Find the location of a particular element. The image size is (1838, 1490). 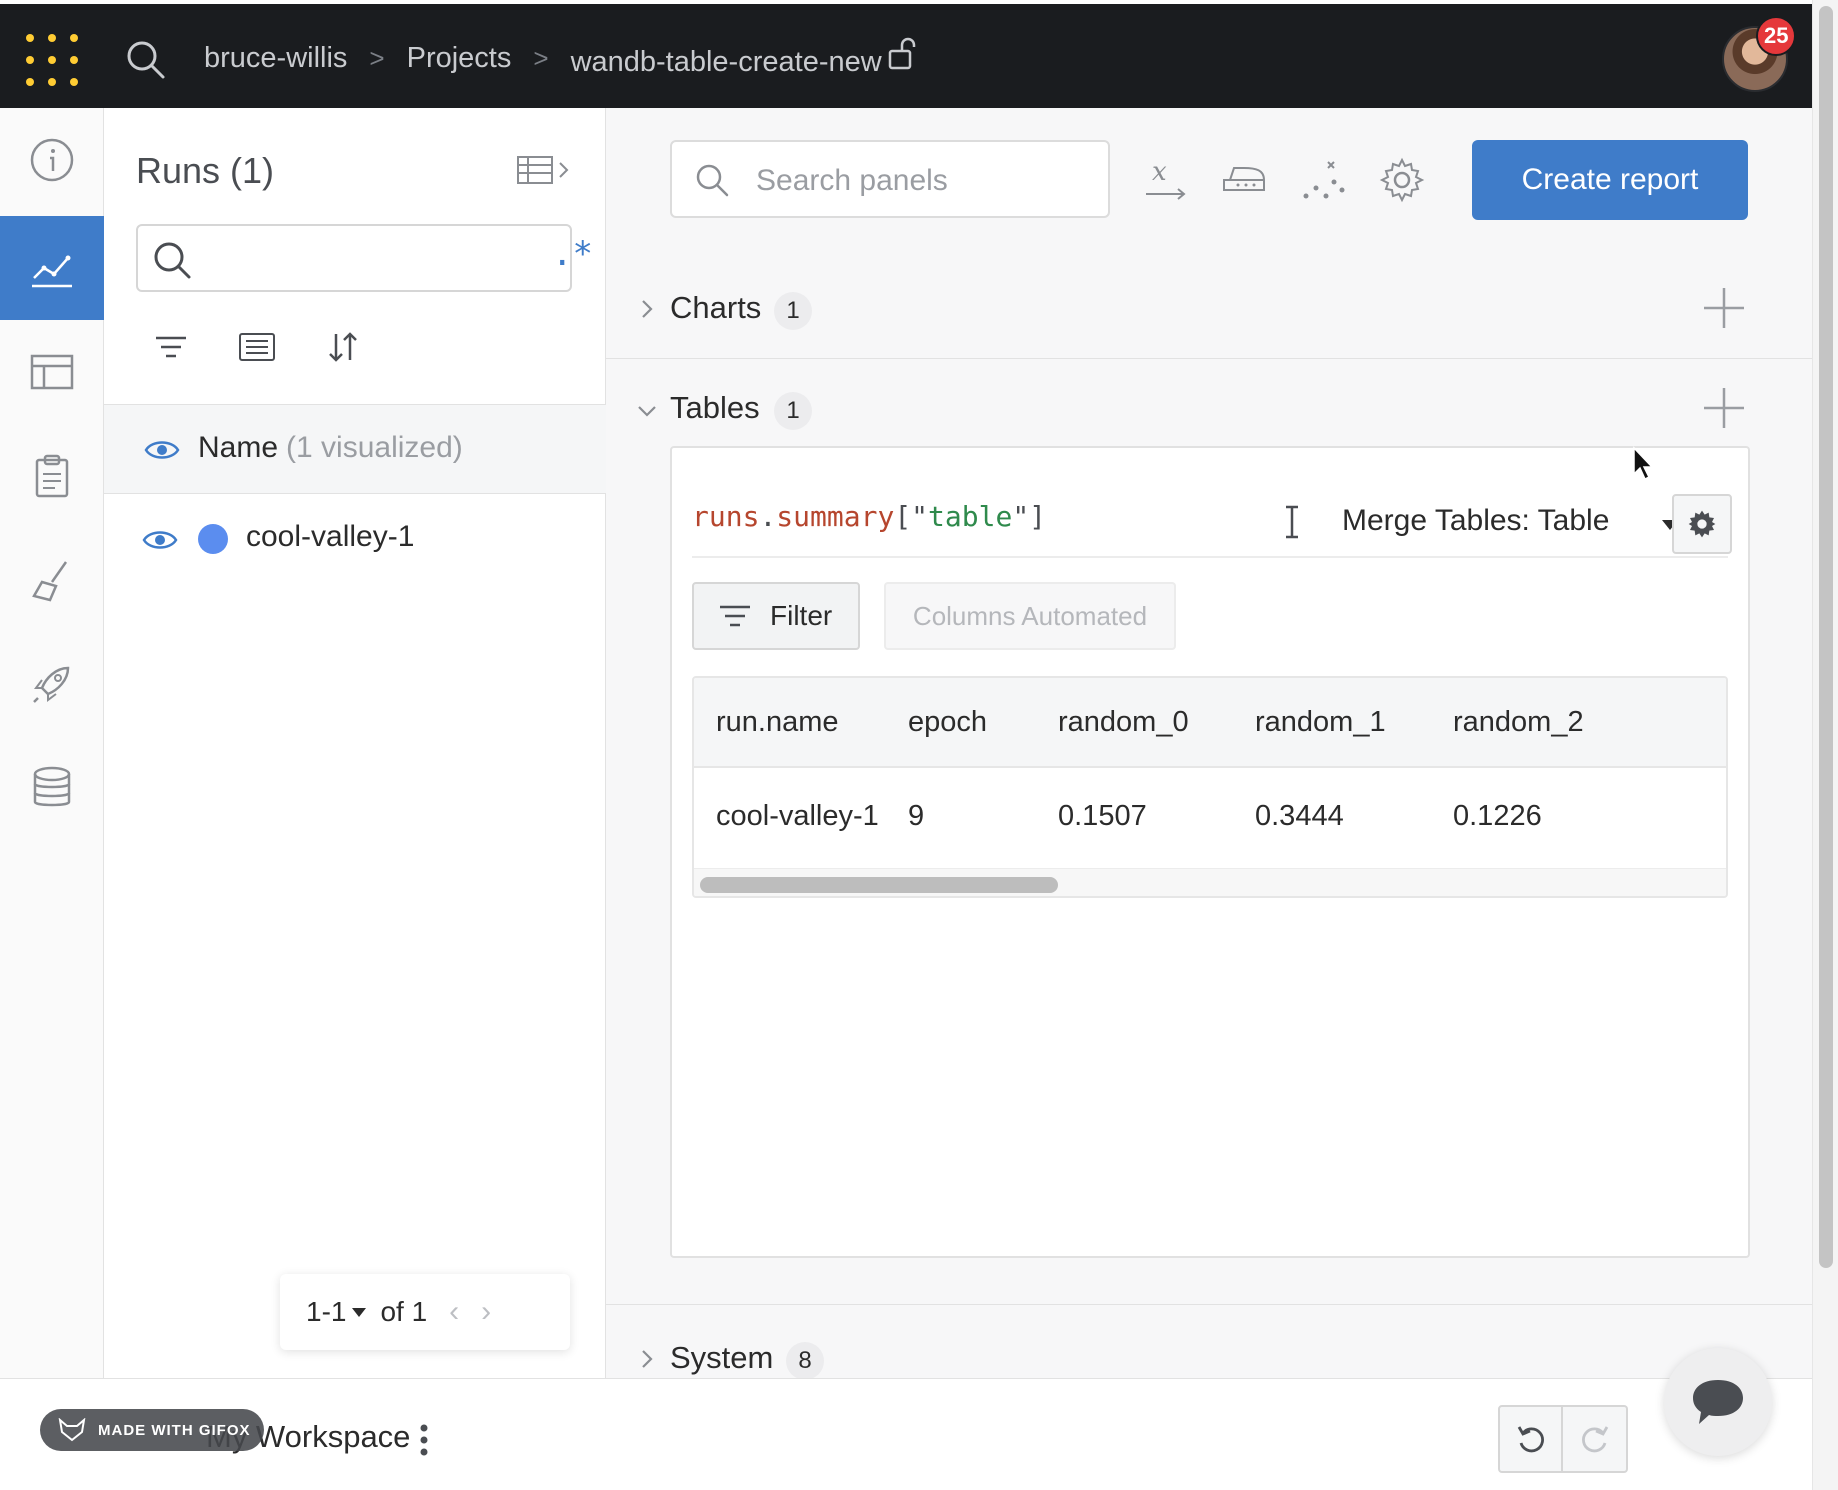

table-cell: 0.3444 is located at coordinates (1299, 816).